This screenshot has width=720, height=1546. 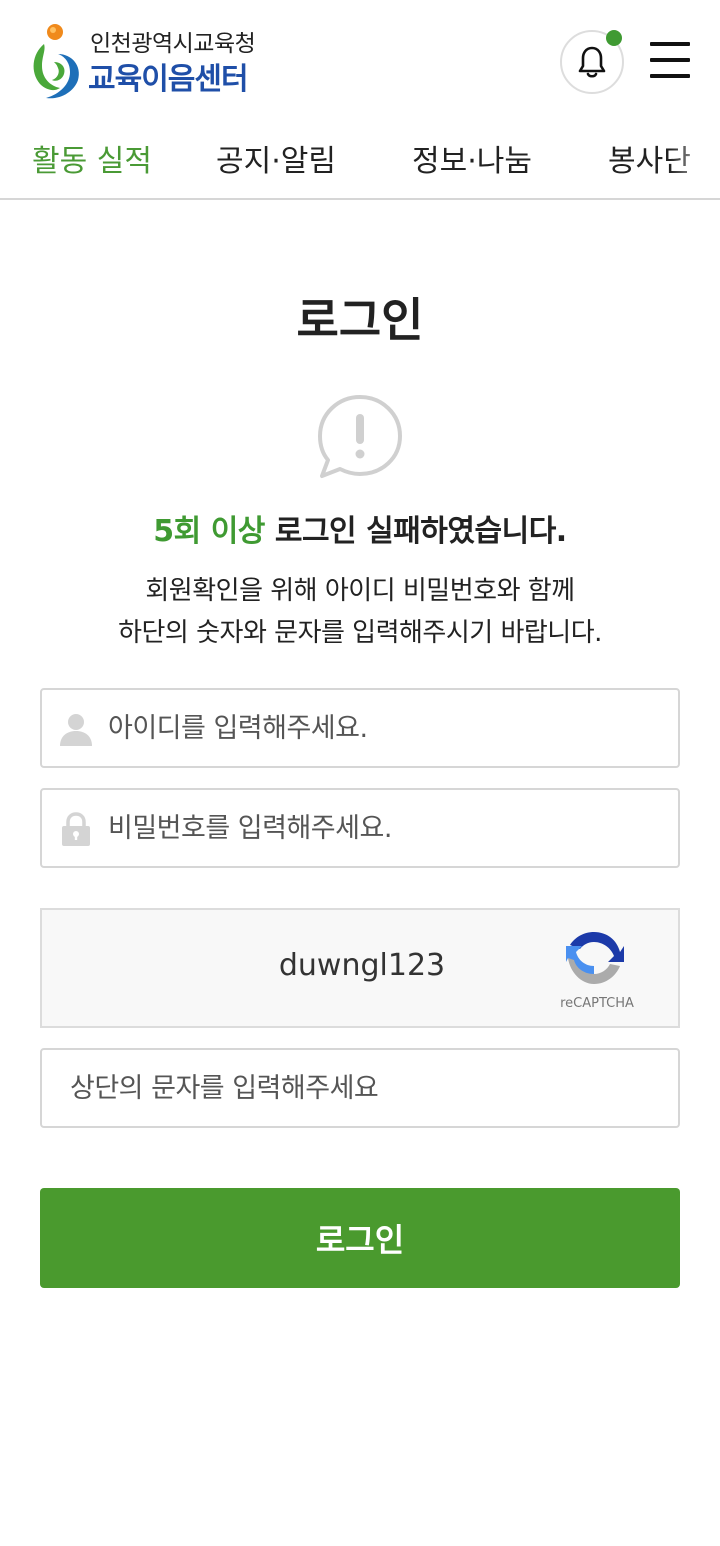 I want to click on logo-org-name: 인천광역시교육청, so click(x=173, y=44).